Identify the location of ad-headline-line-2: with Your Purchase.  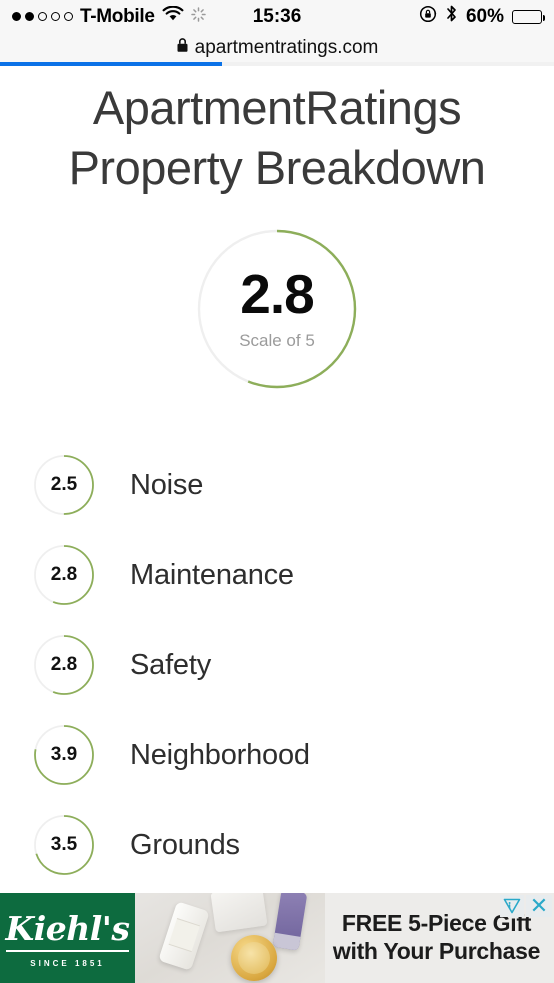
(436, 951).